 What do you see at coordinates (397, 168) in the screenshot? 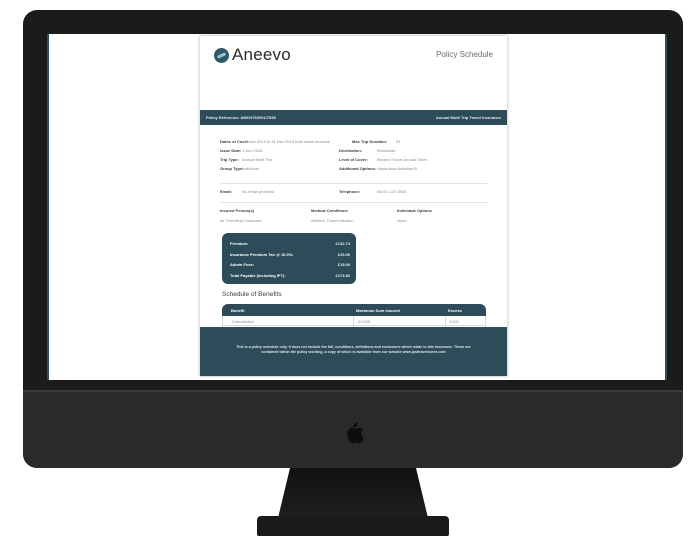
I see `detail-value: Hazardous Activities B` at bounding box center [397, 168].